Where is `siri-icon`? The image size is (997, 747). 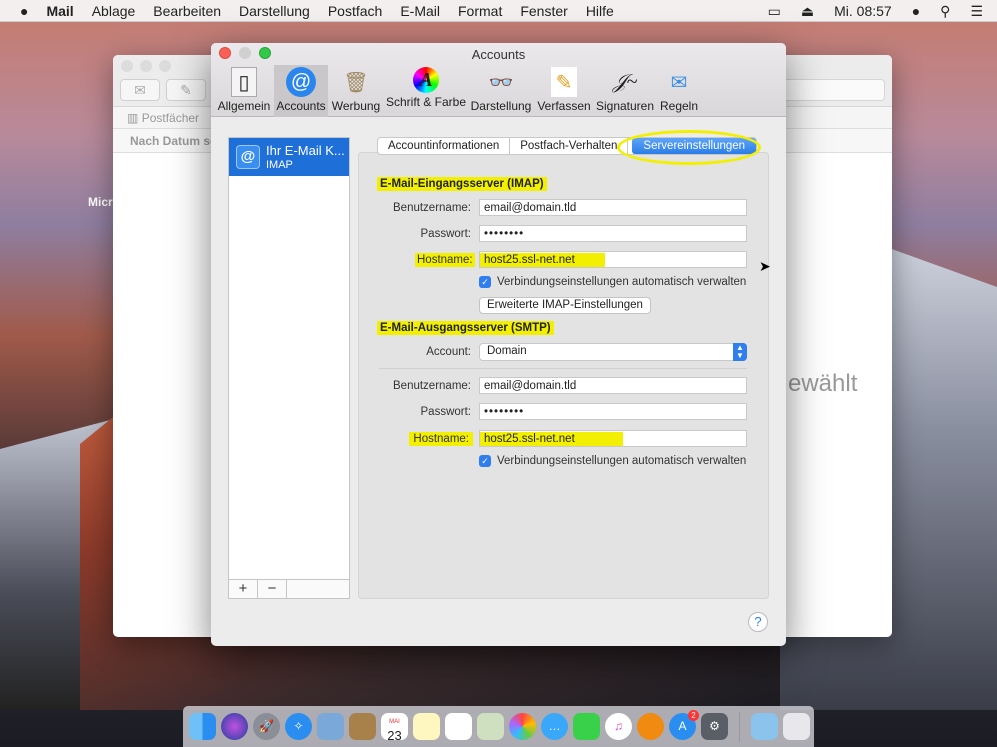 siri-icon is located at coordinates (234, 726).